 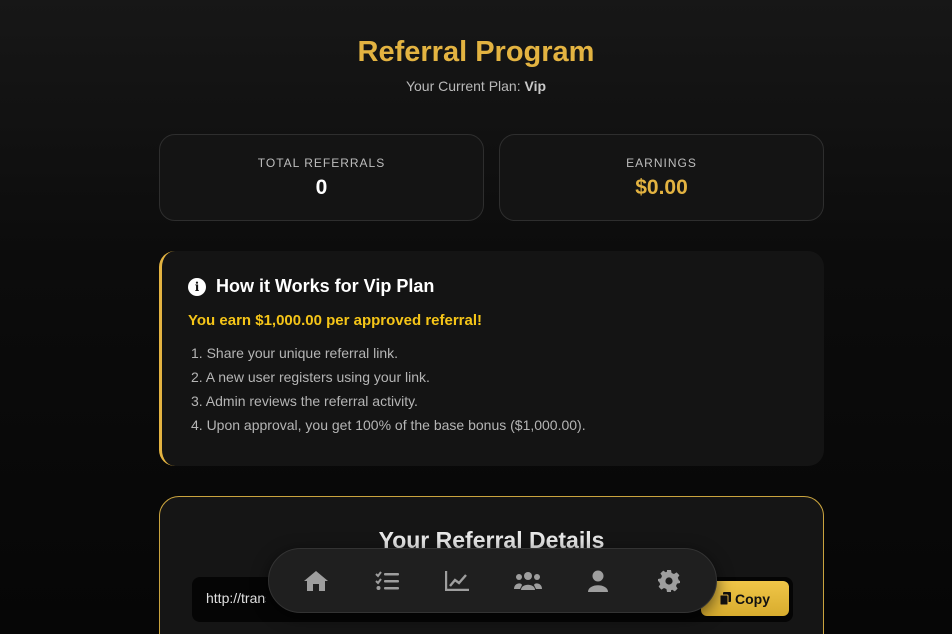 I want to click on earnings-label: EARNINGS, so click(x=661, y=163).